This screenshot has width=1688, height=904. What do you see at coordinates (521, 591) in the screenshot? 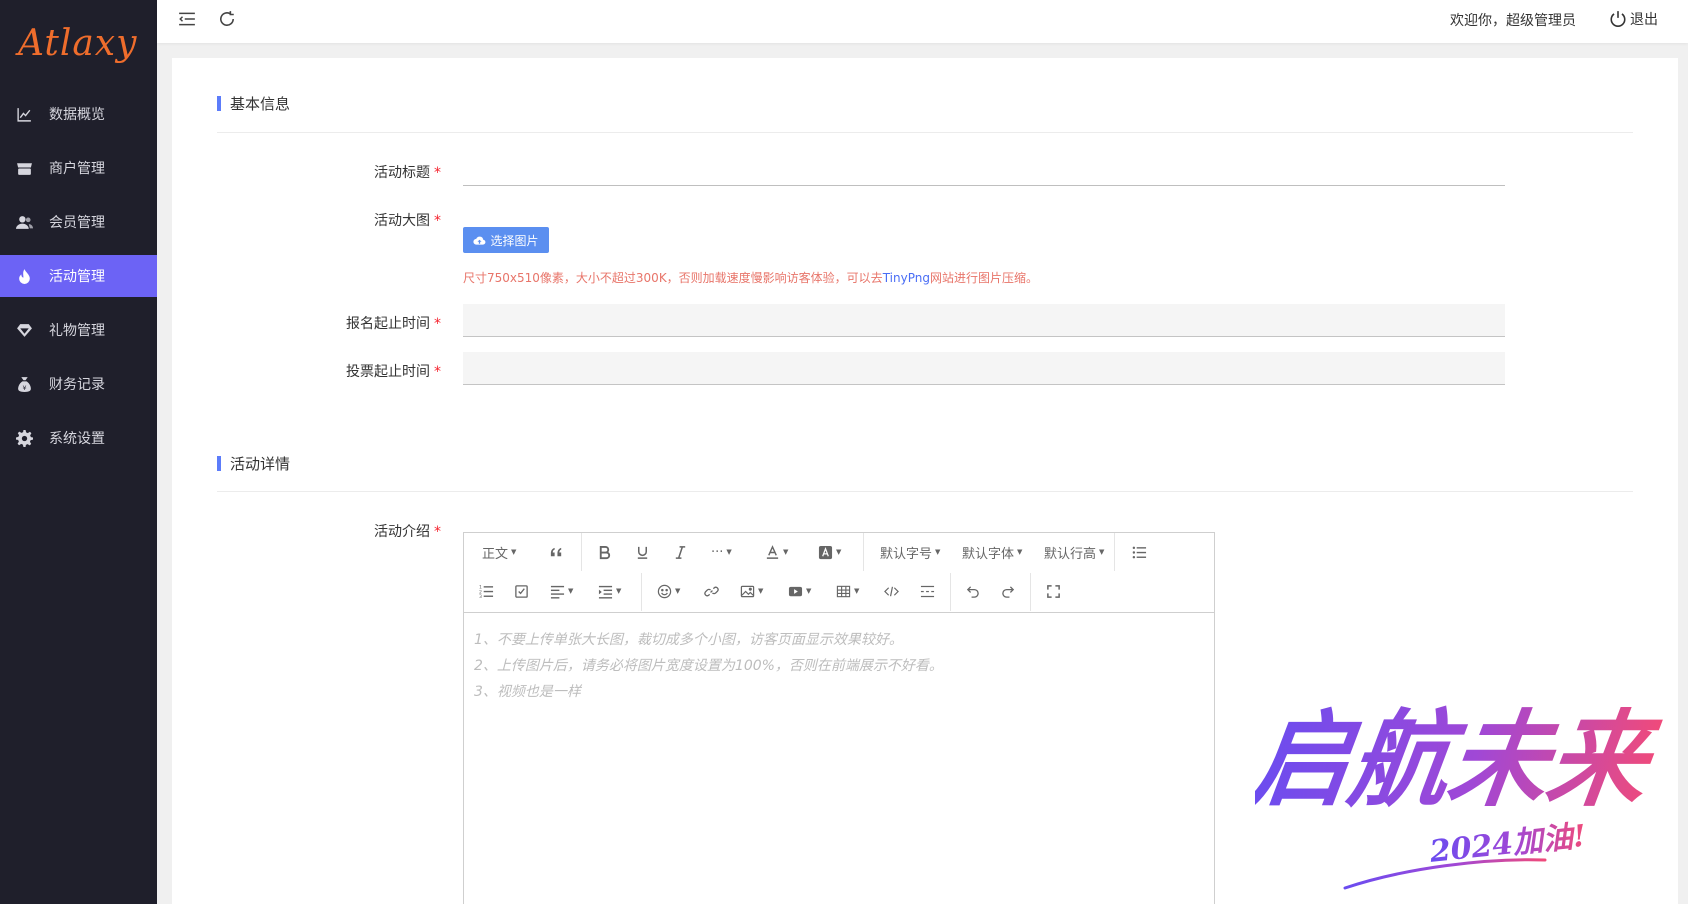
I see `todo-list-icon` at bounding box center [521, 591].